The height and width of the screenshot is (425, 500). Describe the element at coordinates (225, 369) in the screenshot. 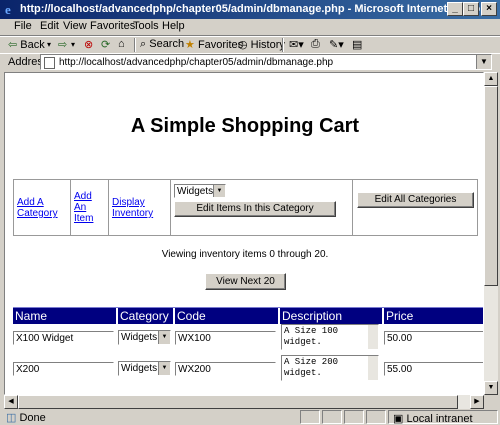

I see `code-input: WX200` at that location.